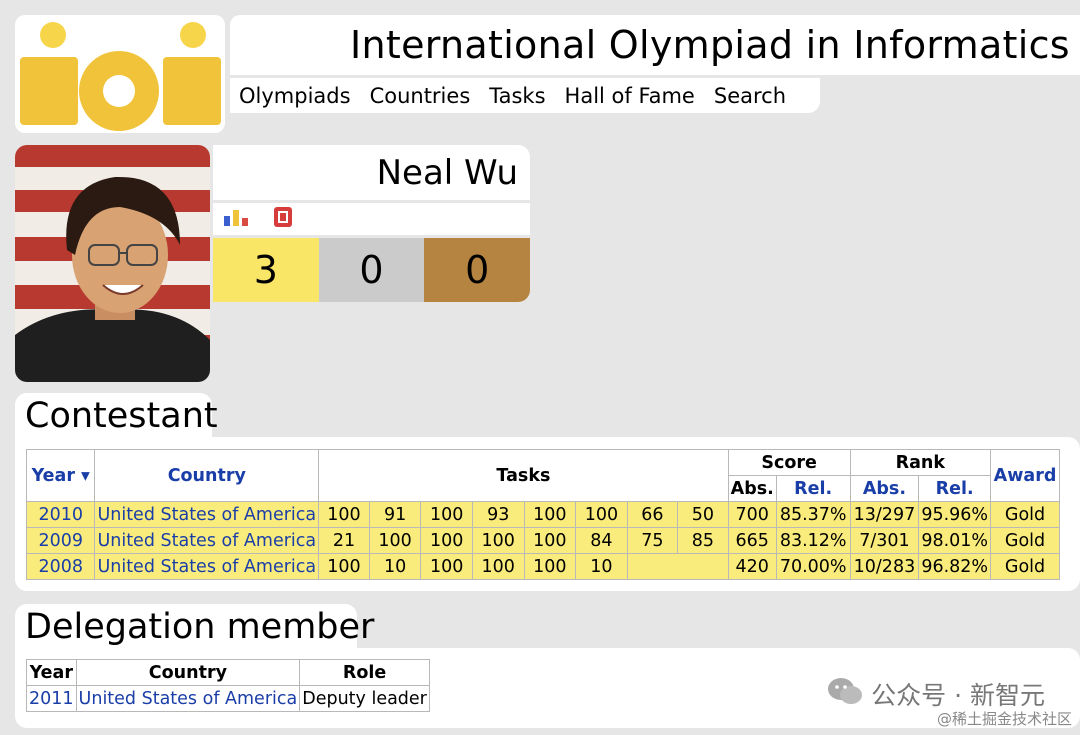 The height and width of the screenshot is (735, 1080). What do you see at coordinates (517, 96) in the screenshot?
I see `nav-tasks: Tasks` at bounding box center [517, 96].